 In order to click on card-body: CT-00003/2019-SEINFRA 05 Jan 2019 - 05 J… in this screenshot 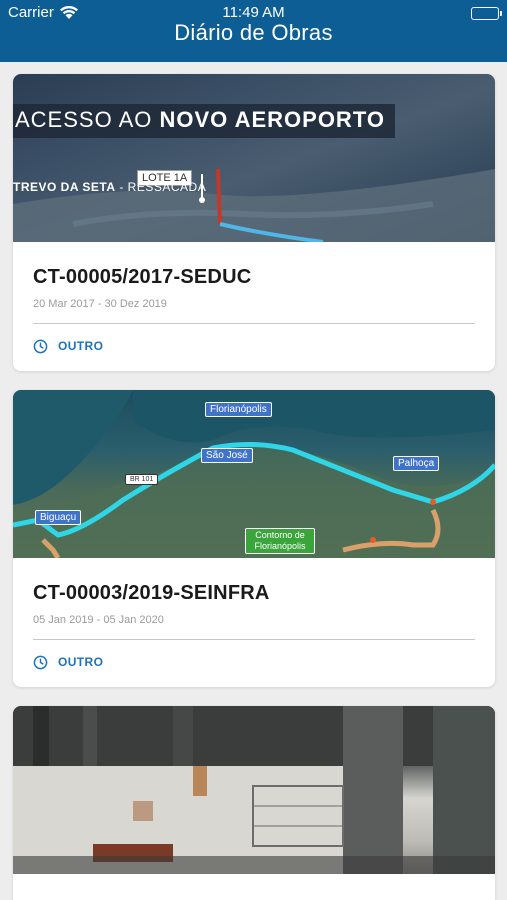, I will do `click(254, 614)`.